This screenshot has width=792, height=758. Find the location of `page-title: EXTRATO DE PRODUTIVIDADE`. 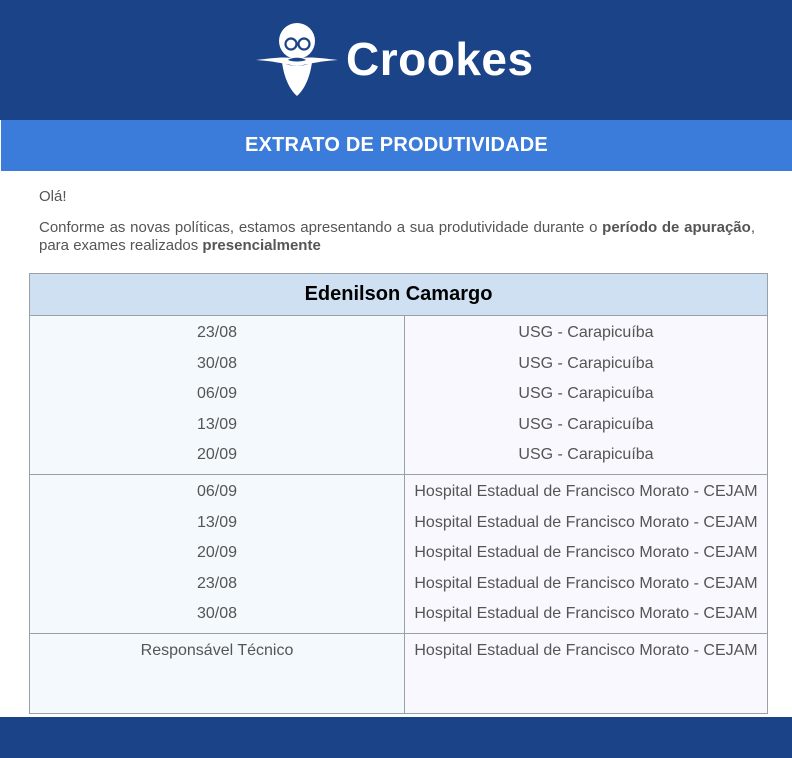

page-title: EXTRATO DE PRODUTIVIDADE is located at coordinates (396, 145).